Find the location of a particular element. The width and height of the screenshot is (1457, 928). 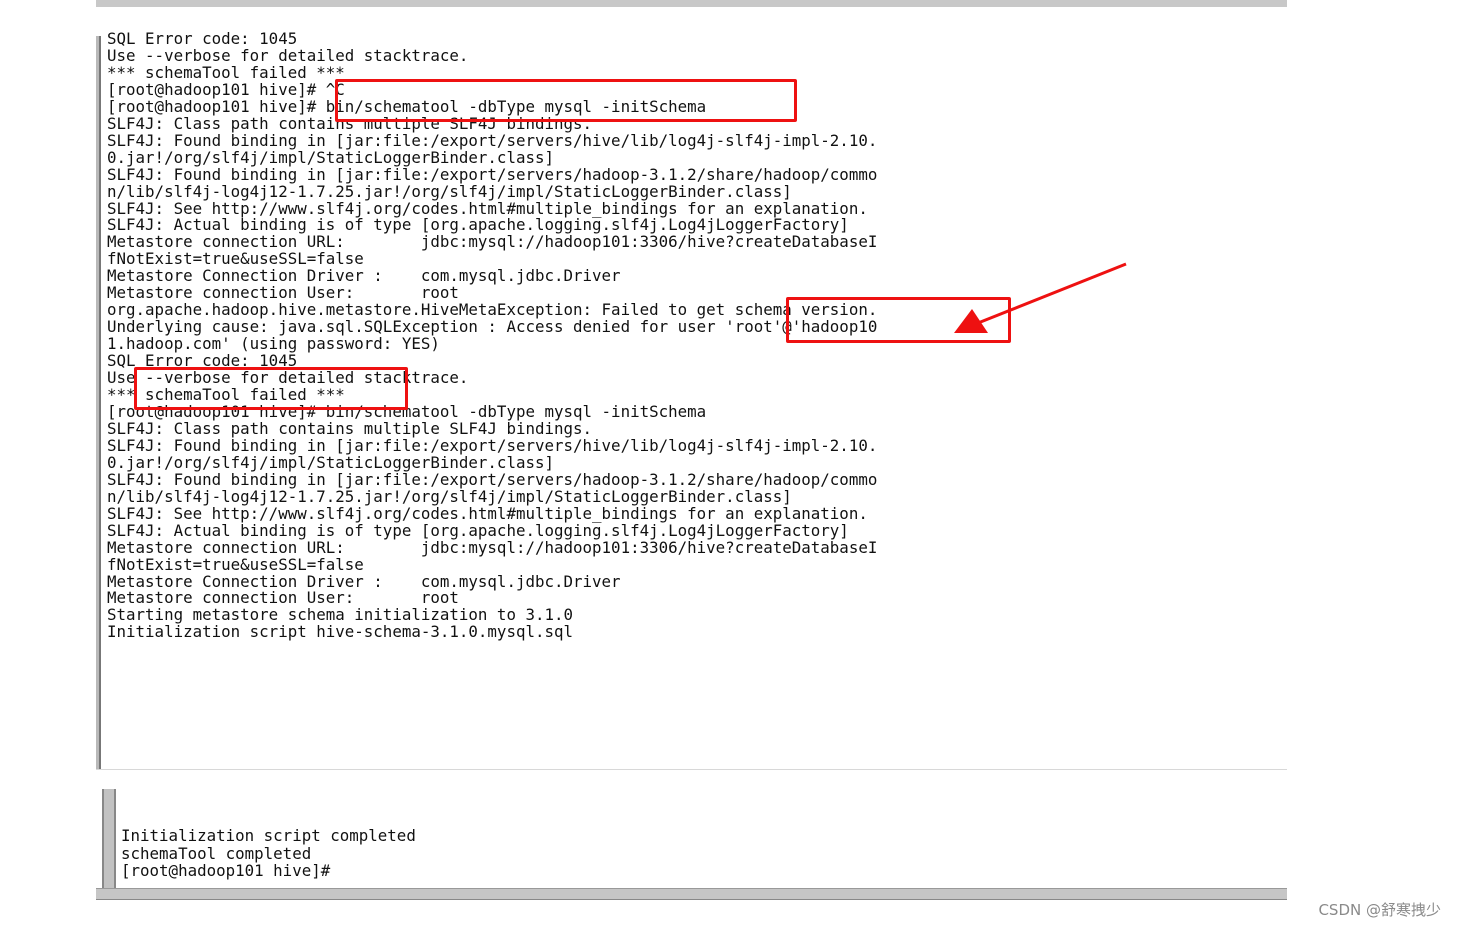

highlight-box-schematool-command is located at coordinates (566, 100).